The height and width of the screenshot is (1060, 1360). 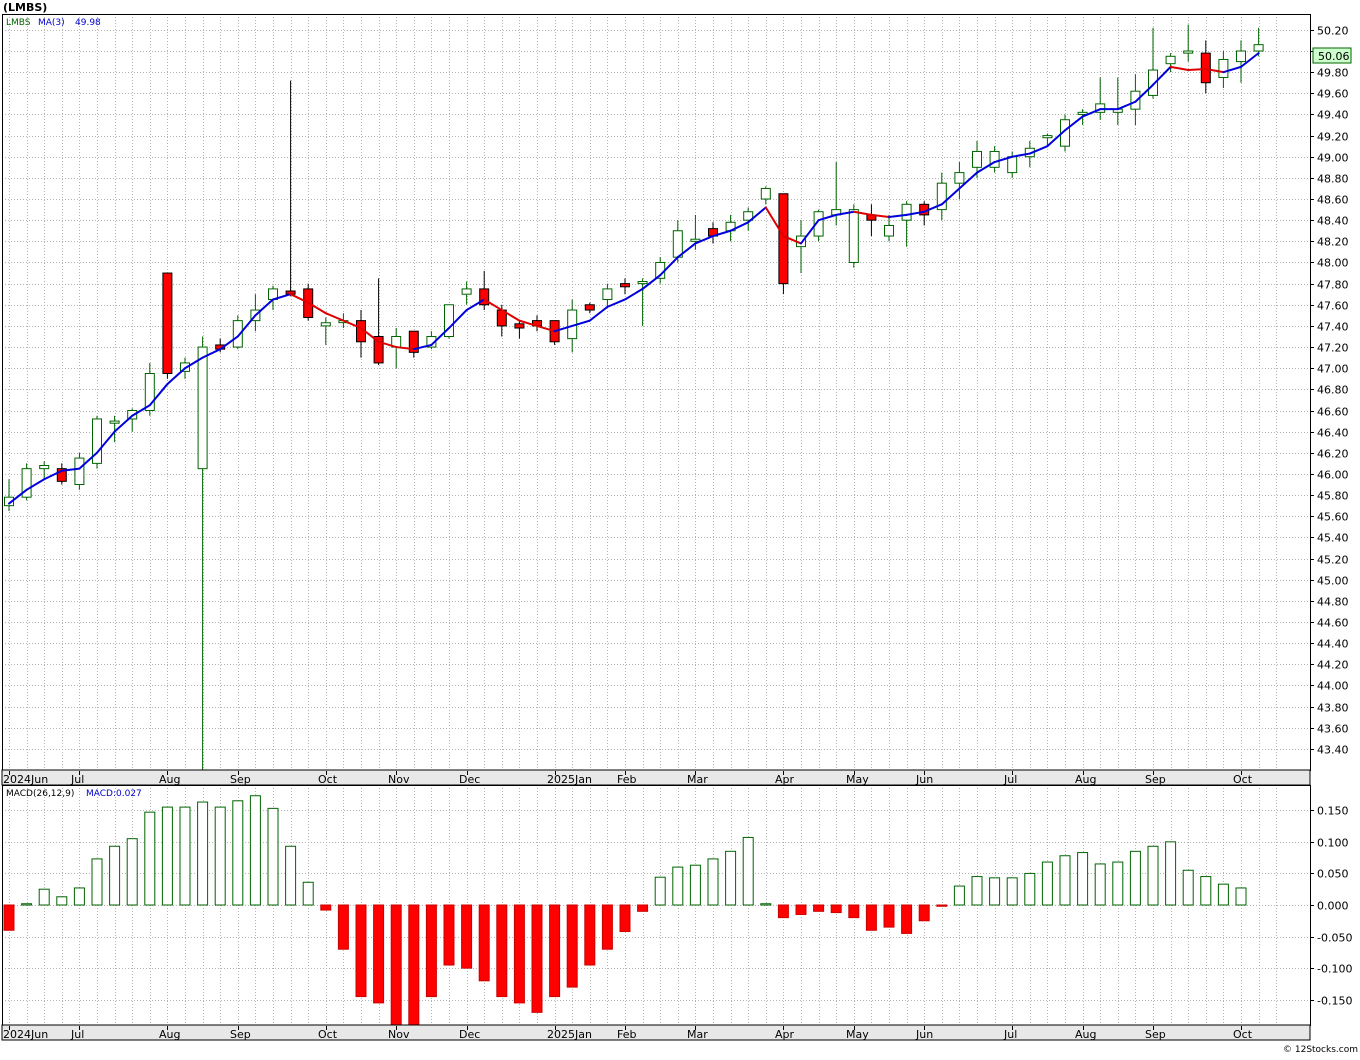 I want to click on legend-symbol: LMBS, so click(x=18, y=23).